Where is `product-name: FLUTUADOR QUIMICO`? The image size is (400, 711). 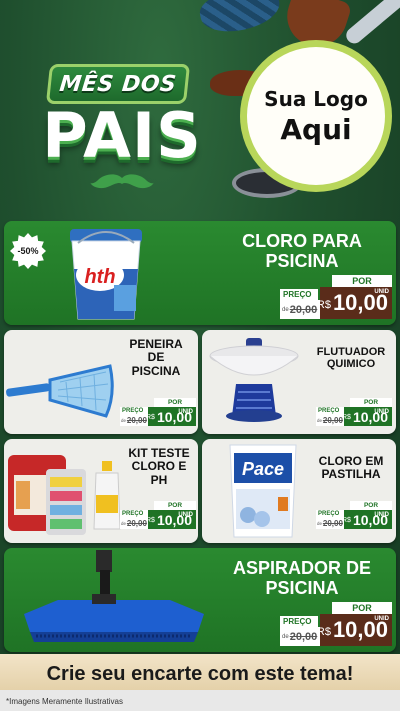 product-name: FLUTUADOR QUIMICO is located at coordinates (351, 358).